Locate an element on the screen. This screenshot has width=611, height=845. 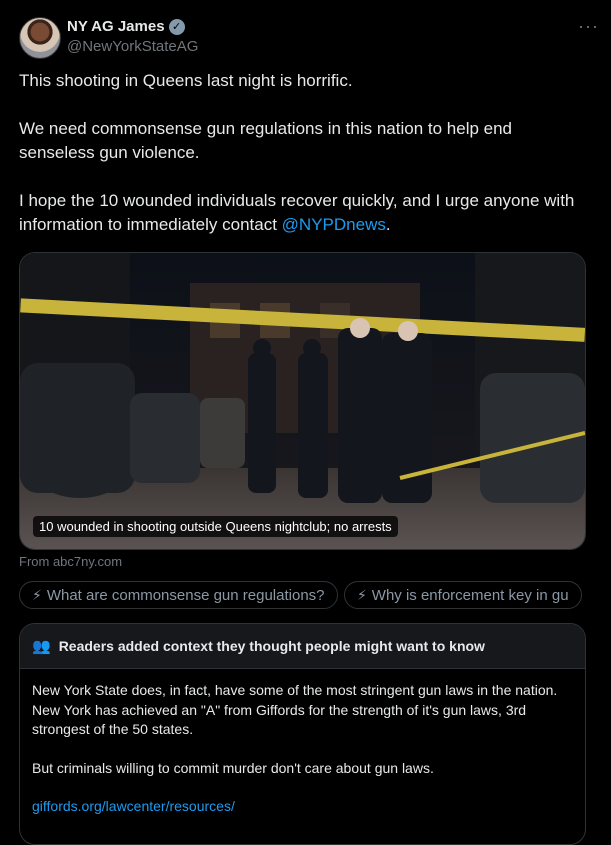
grok-chip-1-label: What are commonsense gun regulations? is located at coordinates (185, 595).